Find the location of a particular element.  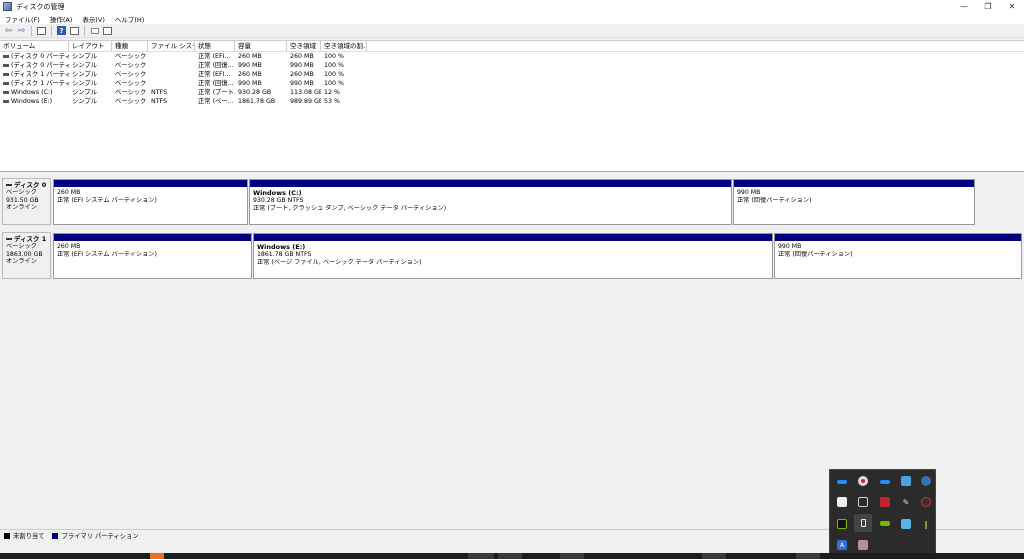

tray-app-icon is located at coordinates (906, 524).